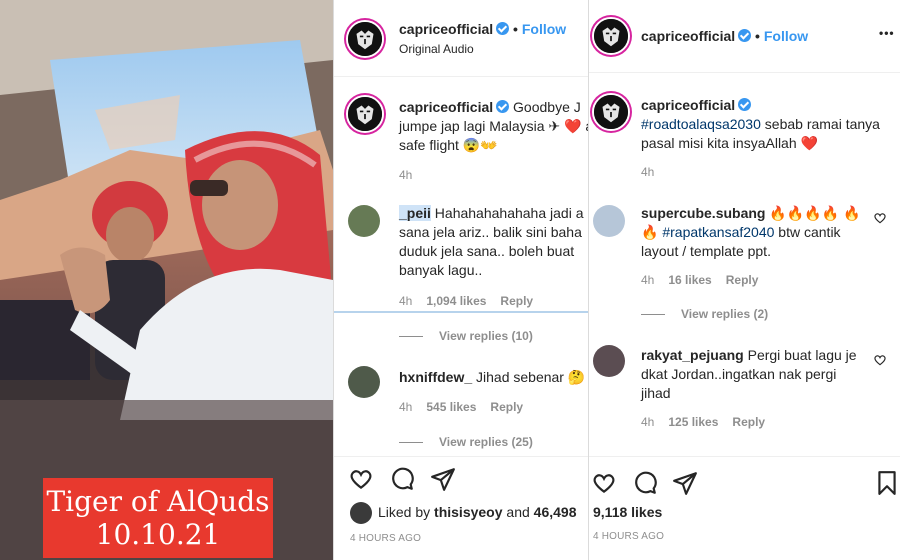 The image size is (900, 560). I want to click on like-count: 9,118 likes, so click(627, 512).